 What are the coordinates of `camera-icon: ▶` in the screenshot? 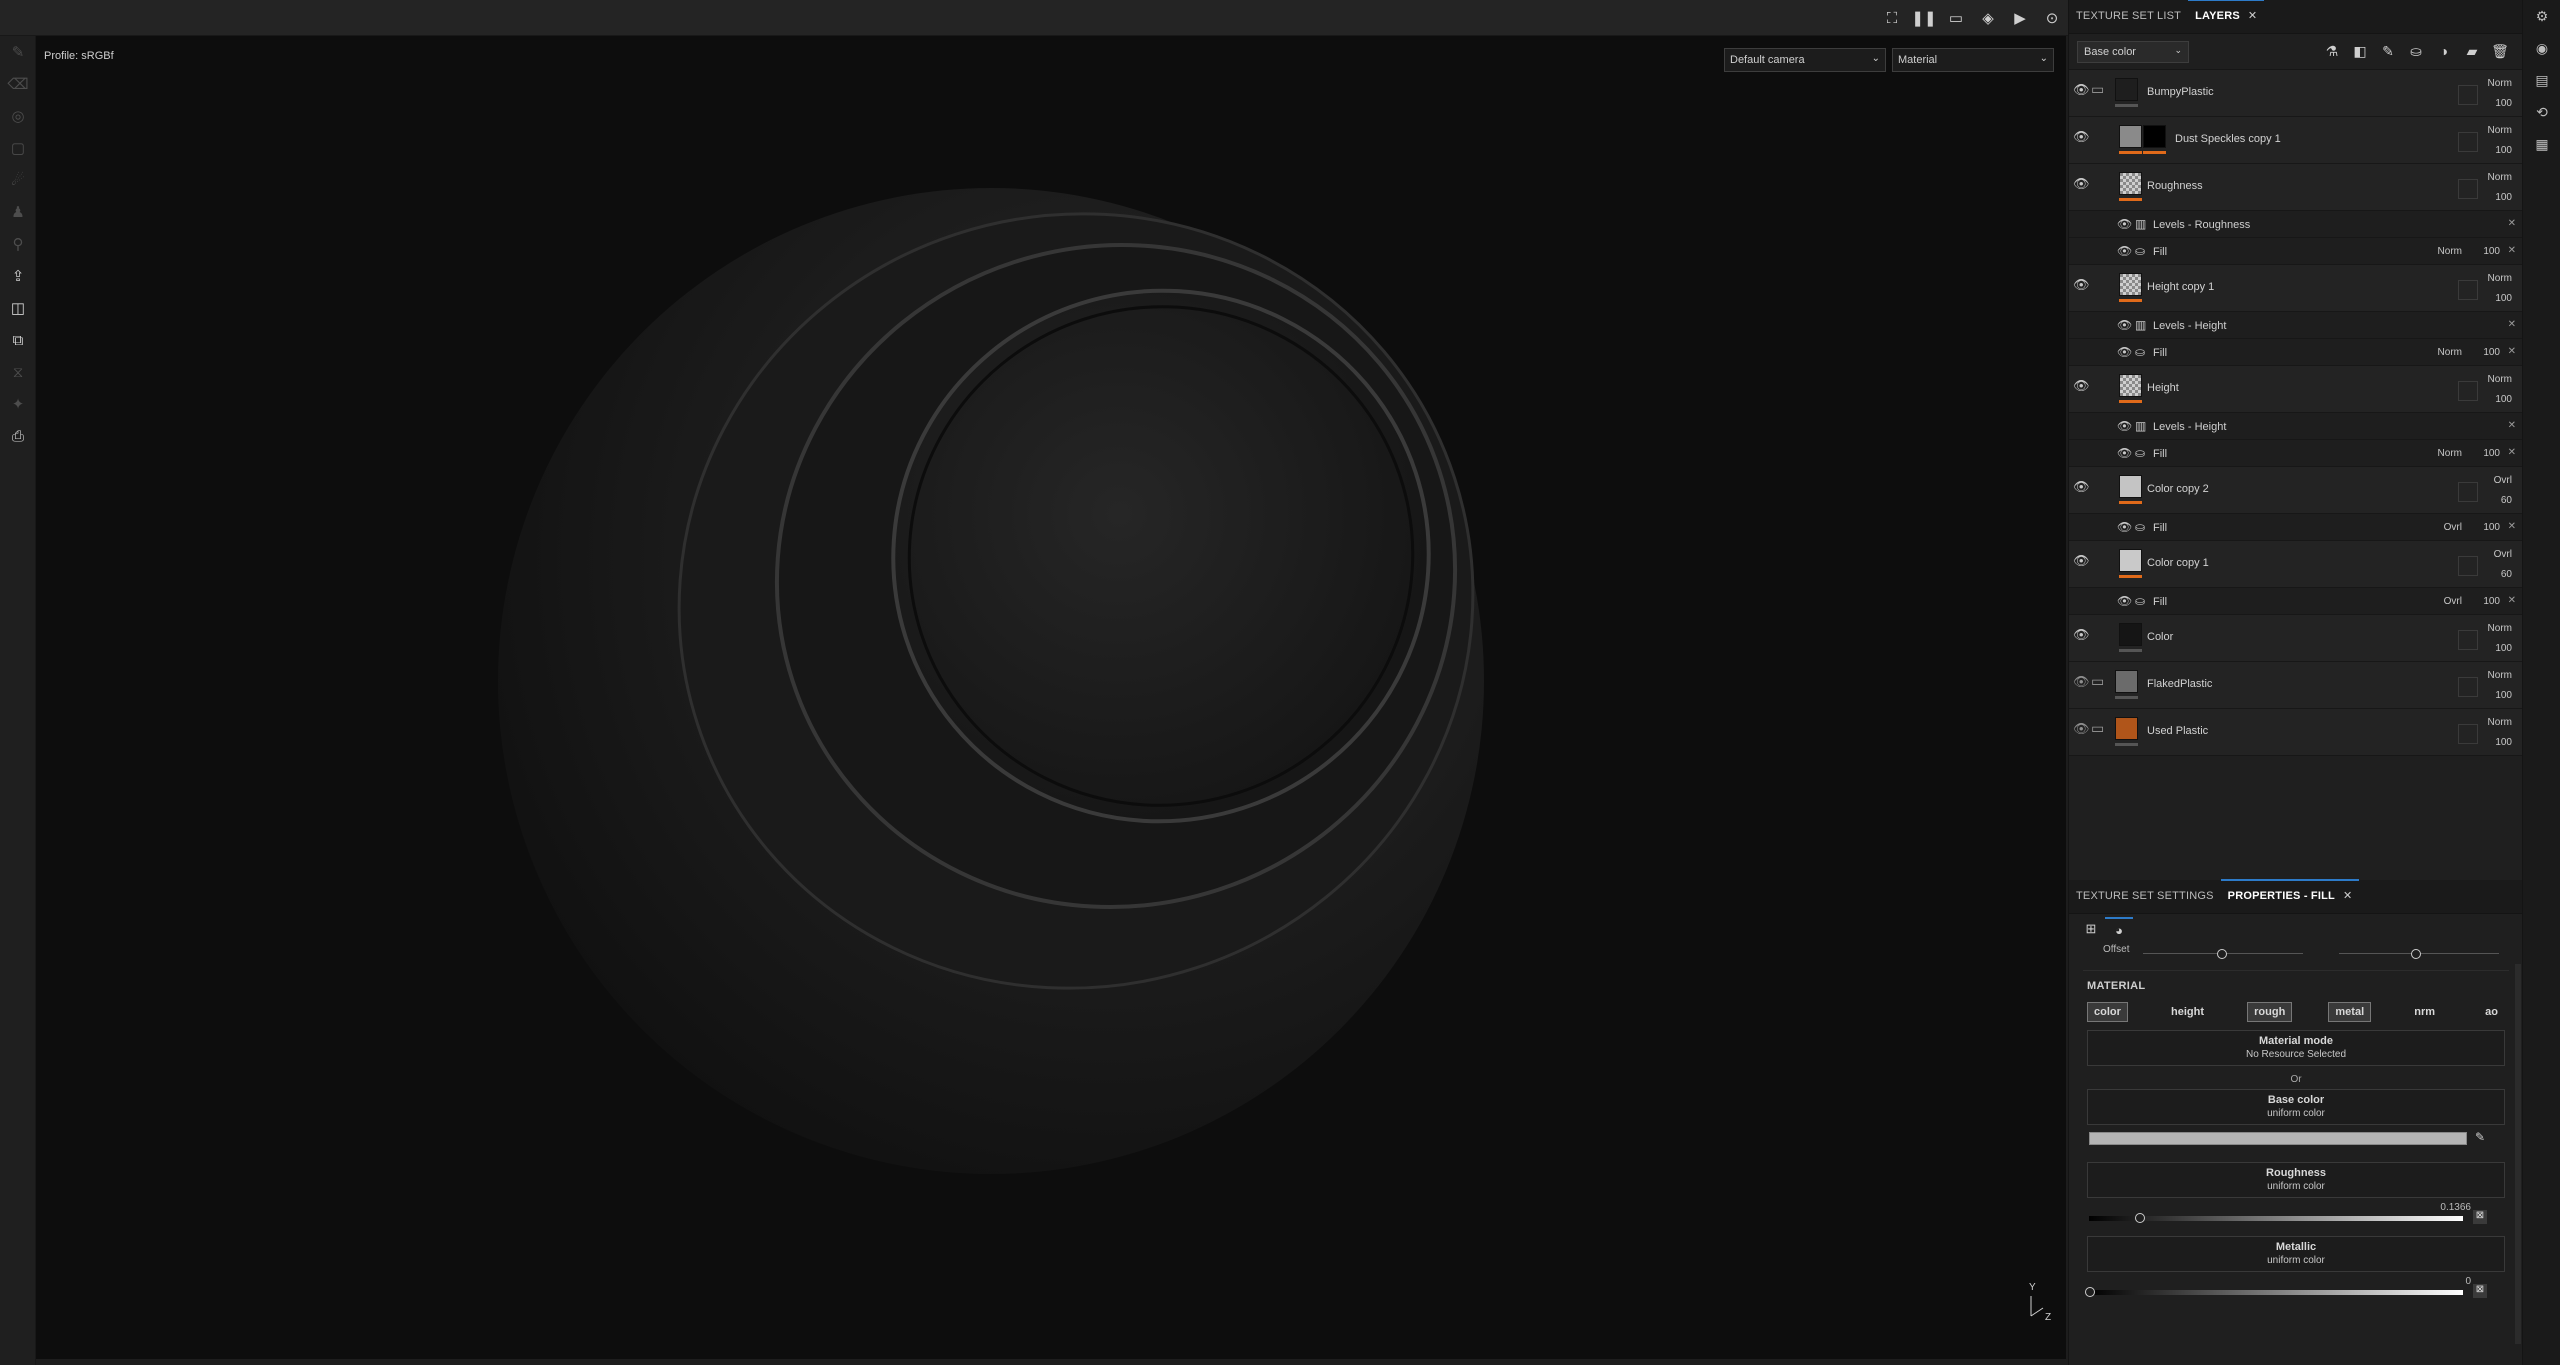 It's located at (2020, 18).